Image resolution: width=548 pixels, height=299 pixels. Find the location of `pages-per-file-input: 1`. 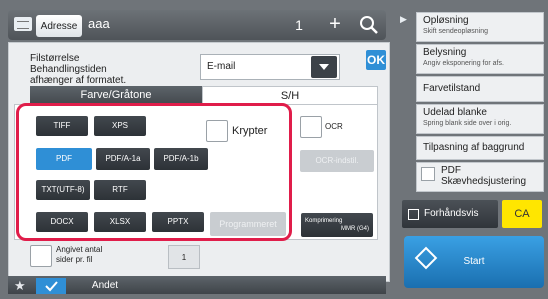

pages-per-file-input: 1 is located at coordinates (184, 257).